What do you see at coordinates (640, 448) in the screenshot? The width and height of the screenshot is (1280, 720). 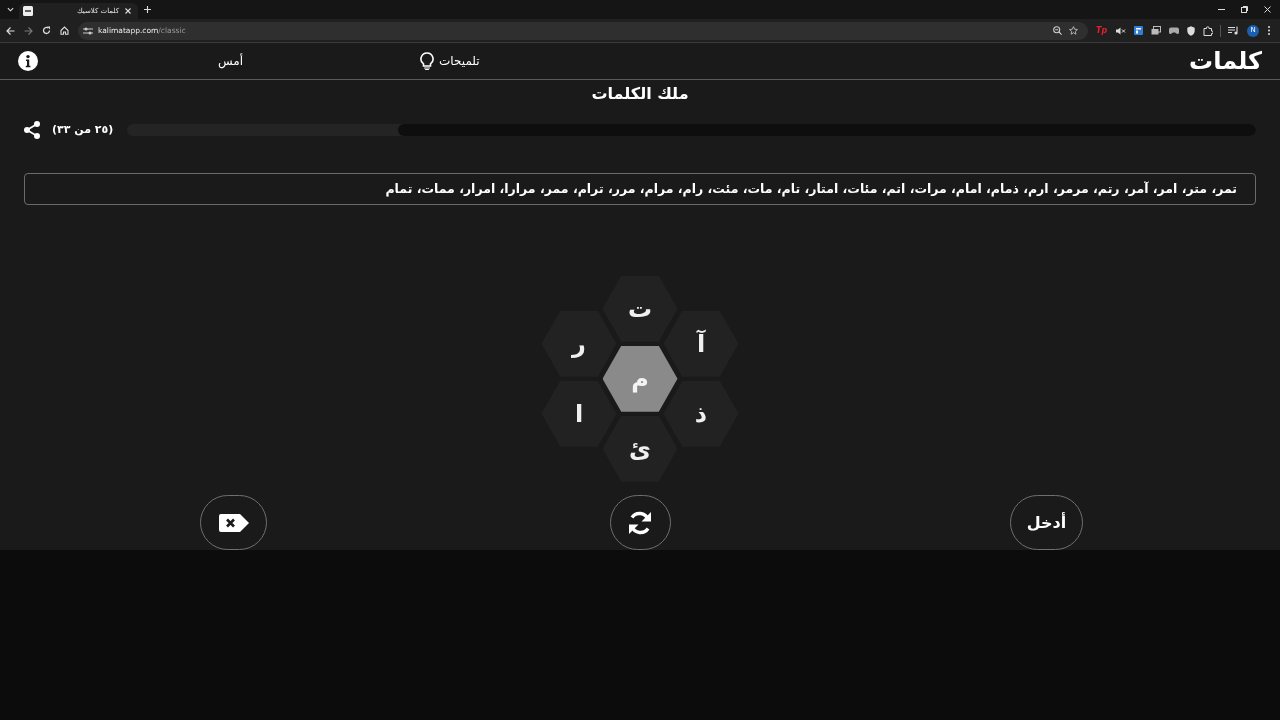 I see `letter-hex: ئ` at bounding box center [640, 448].